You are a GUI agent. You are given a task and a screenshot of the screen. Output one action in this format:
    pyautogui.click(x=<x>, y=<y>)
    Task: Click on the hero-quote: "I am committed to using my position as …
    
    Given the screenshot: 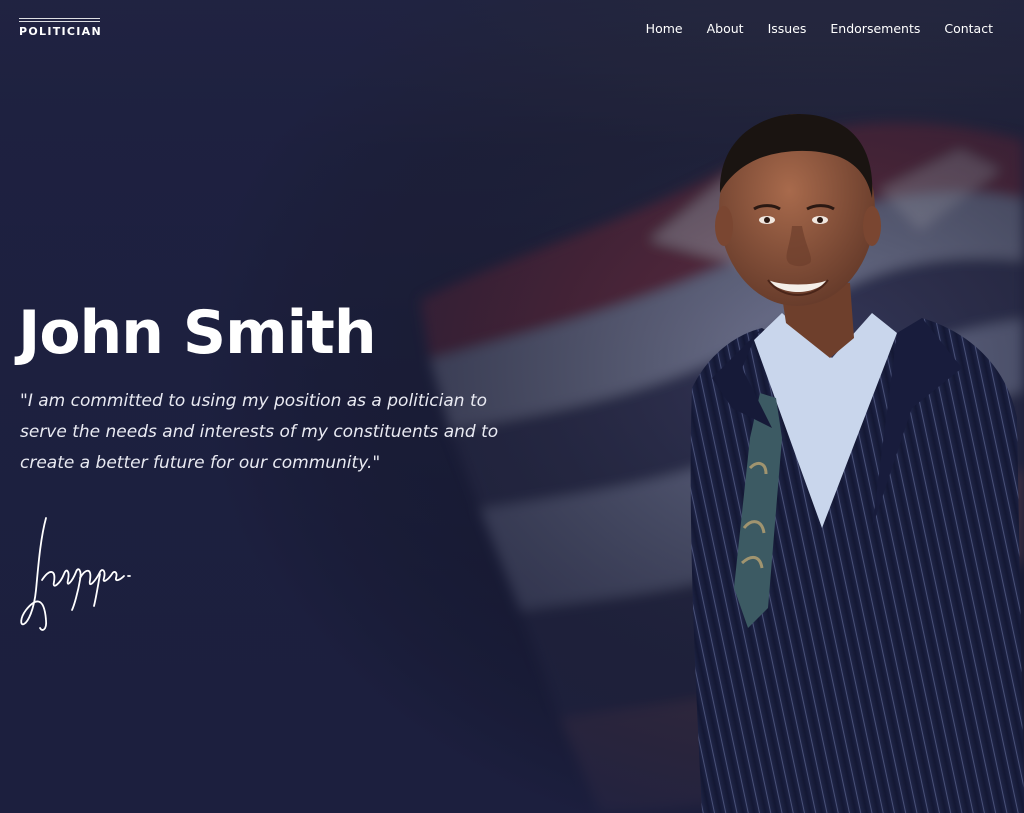 What is the action you would take?
    pyautogui.click(x=259, y=432)
    